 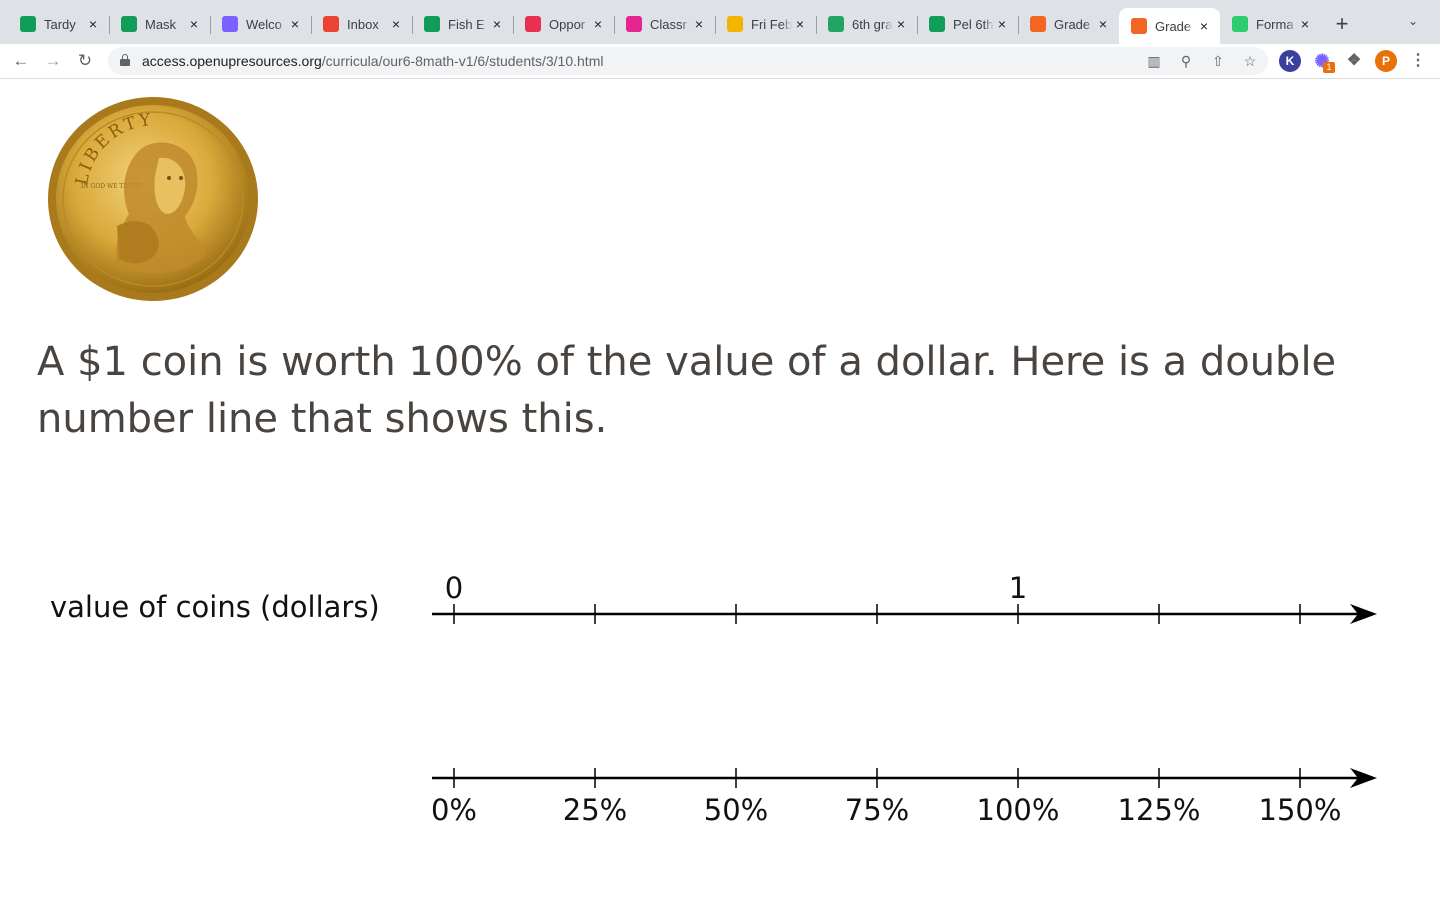 I want to click on tab-title: Inbox, so click(x=363, y=24).